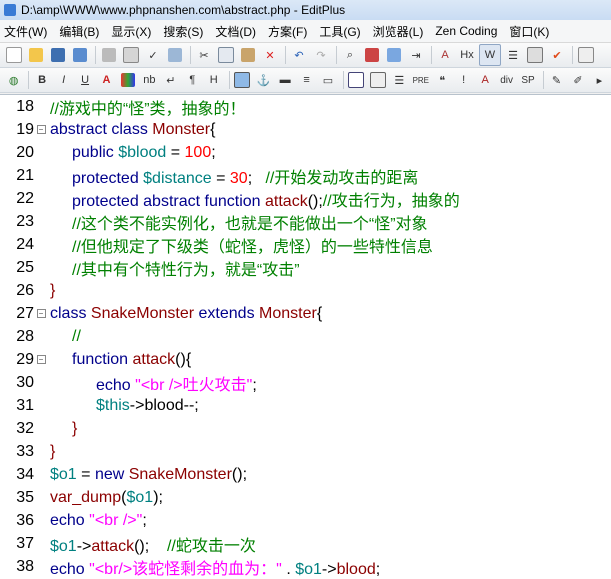 This screenshot has height=579, width=611. I want to click on clip-icon: ✐, so click(577, 80).